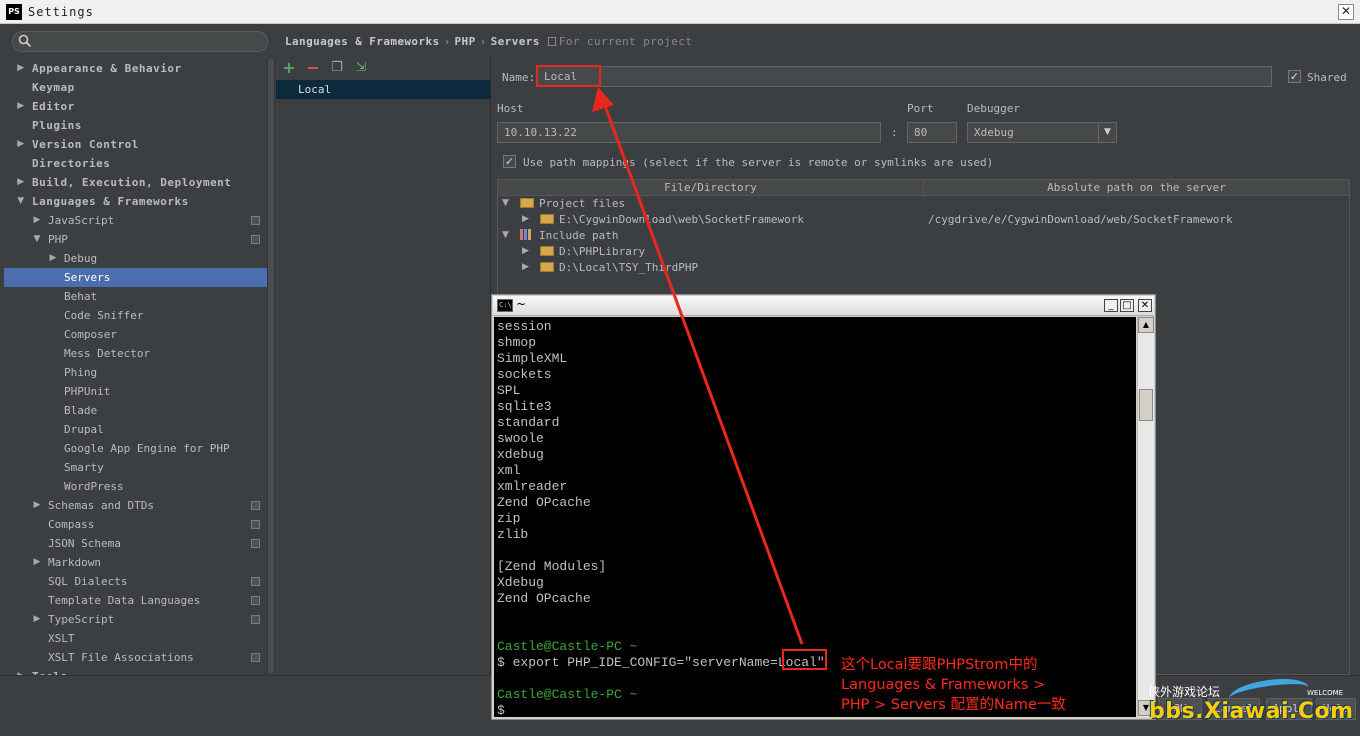 Image resolution: width=1360 pixels, height=736 pixels. Describe the element at coordinates (1325, 693) in the screenshot. I see `watermark-welcome: WELCOME` at that location.